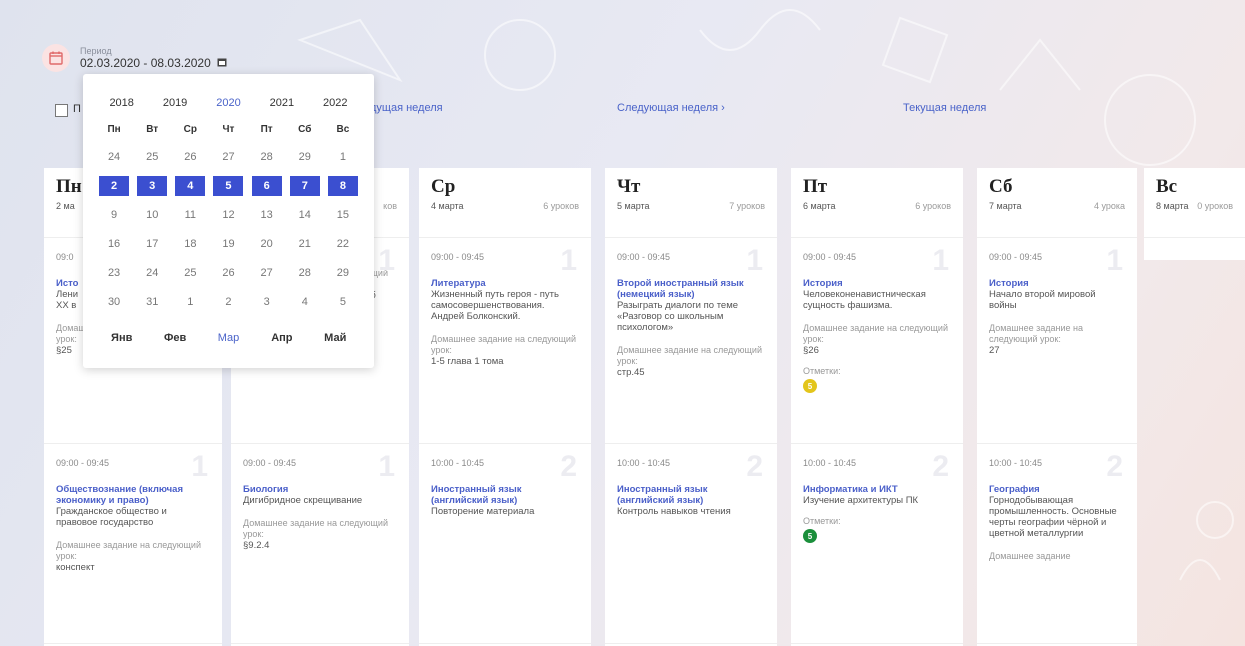  Describe the element at coordinates (674, 511) in the screenshot. I see `lesson-topic: Контроль навыков чтения` at that location.